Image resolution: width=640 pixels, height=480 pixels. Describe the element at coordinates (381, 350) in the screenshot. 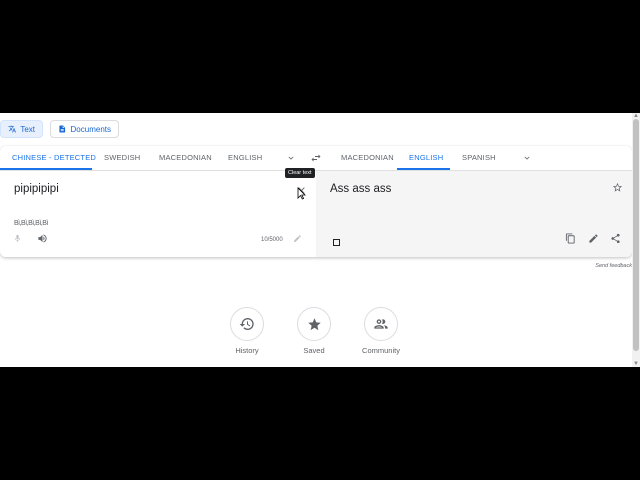

I see `community-label: Community` at that location.